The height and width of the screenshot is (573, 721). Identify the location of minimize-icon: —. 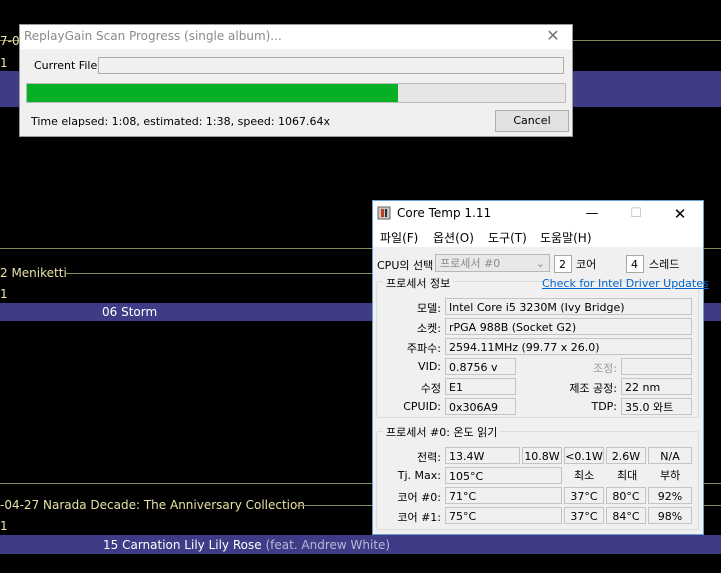
(592, 214).